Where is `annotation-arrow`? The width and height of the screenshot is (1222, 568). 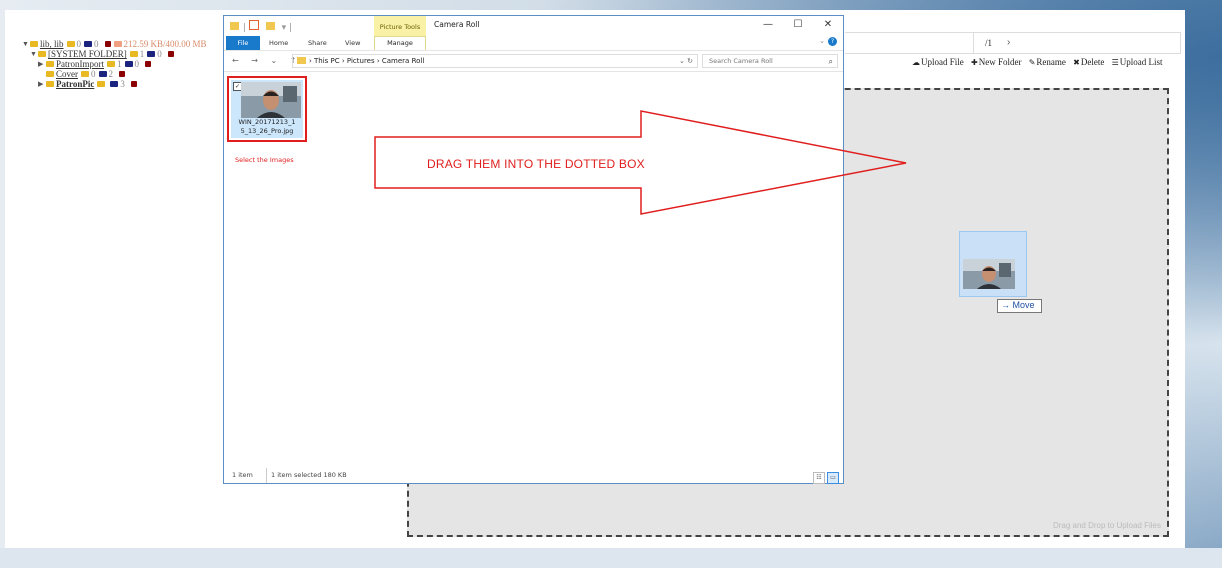
annotation-arrow is located at coordinates (640, 162).